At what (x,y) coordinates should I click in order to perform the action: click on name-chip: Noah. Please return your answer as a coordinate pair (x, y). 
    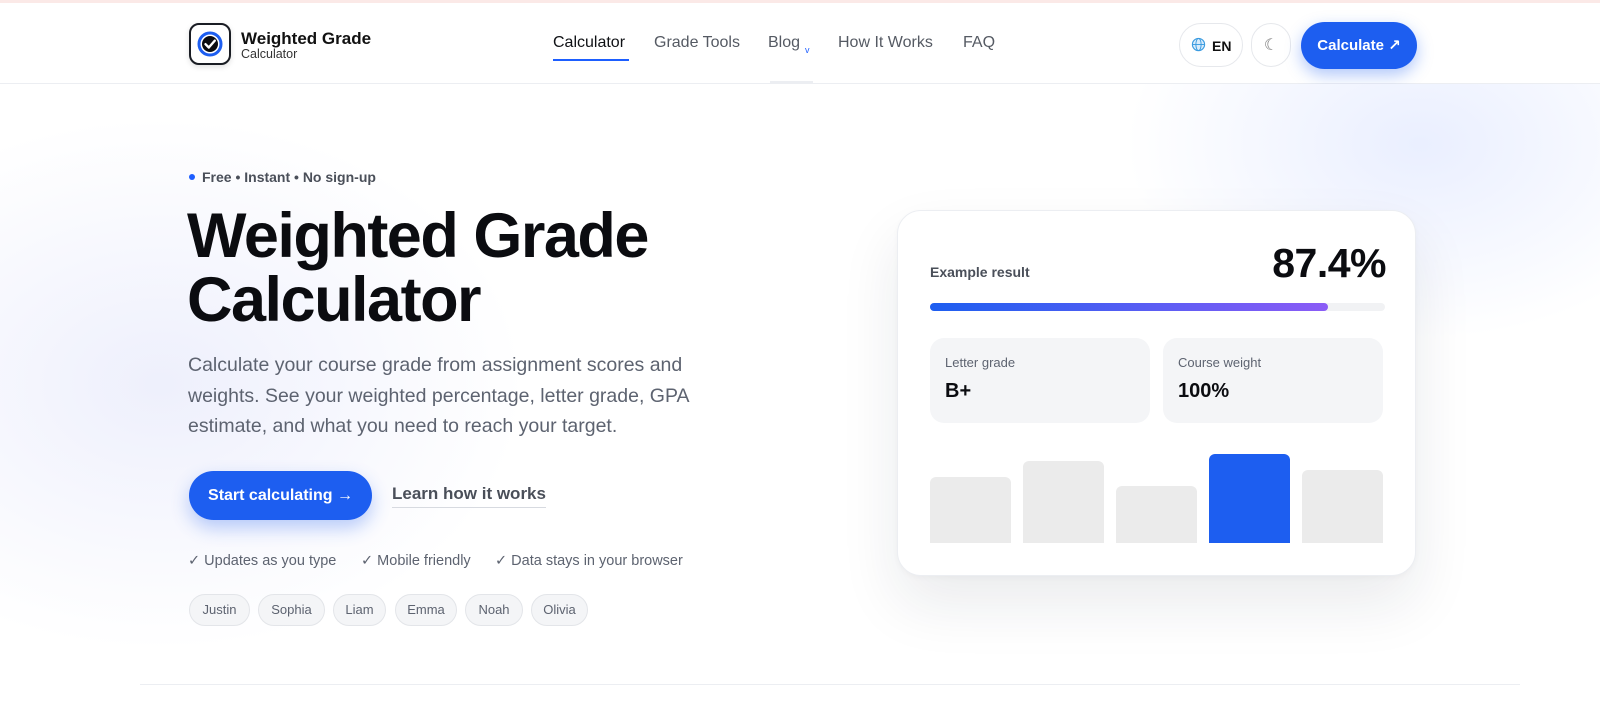
    Looking at the image, I should click on (494, 610).